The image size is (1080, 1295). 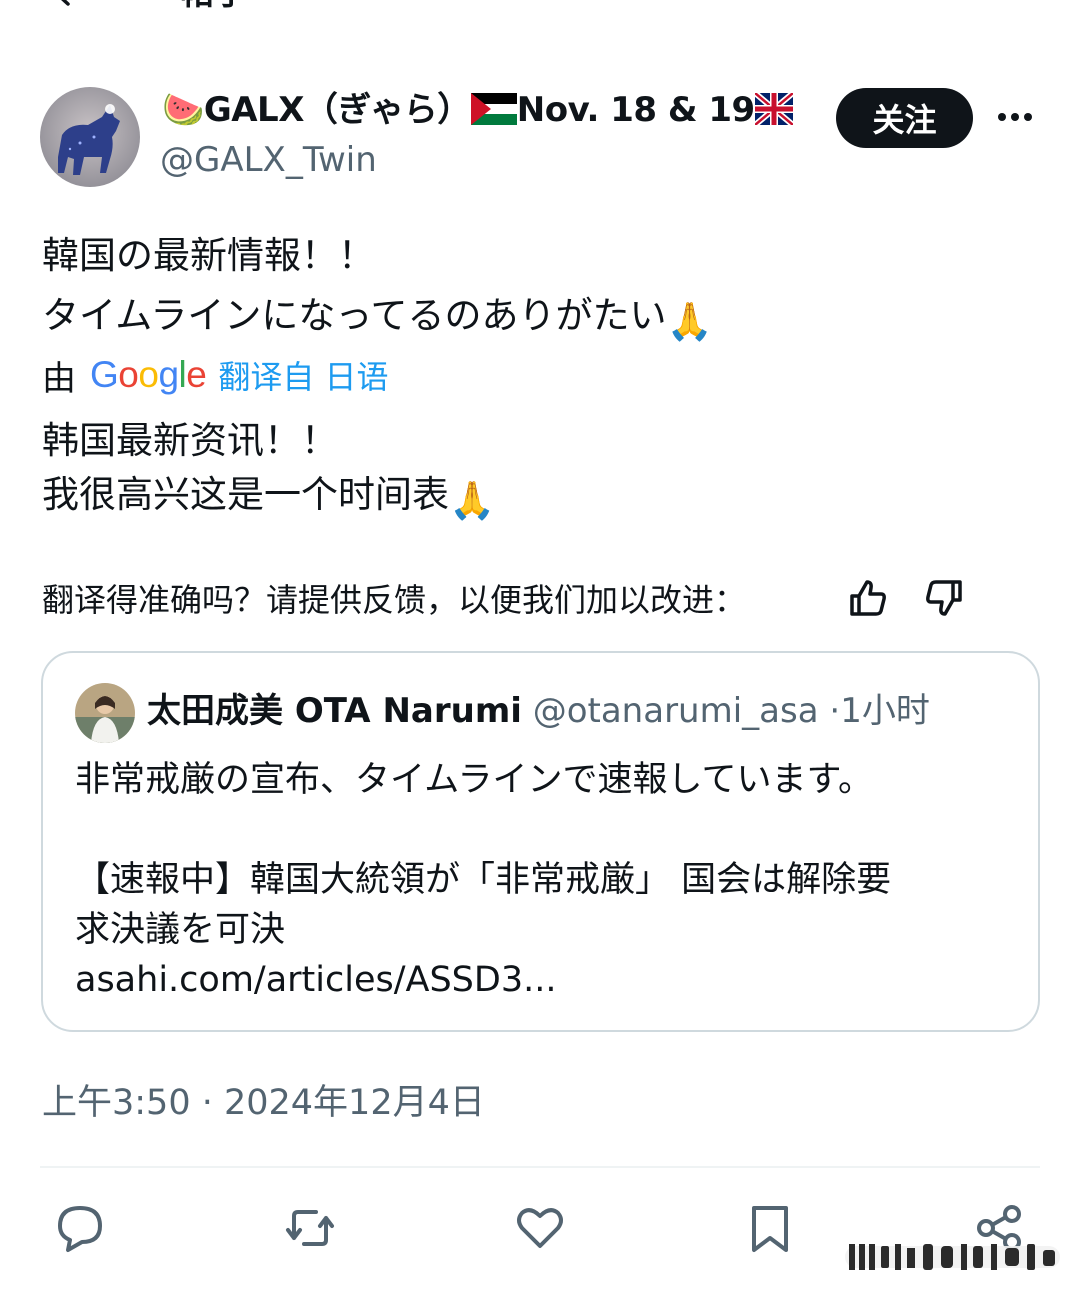 I want to click on translated-line: 韩国最新资讯！！, so click(x=190, y=440).